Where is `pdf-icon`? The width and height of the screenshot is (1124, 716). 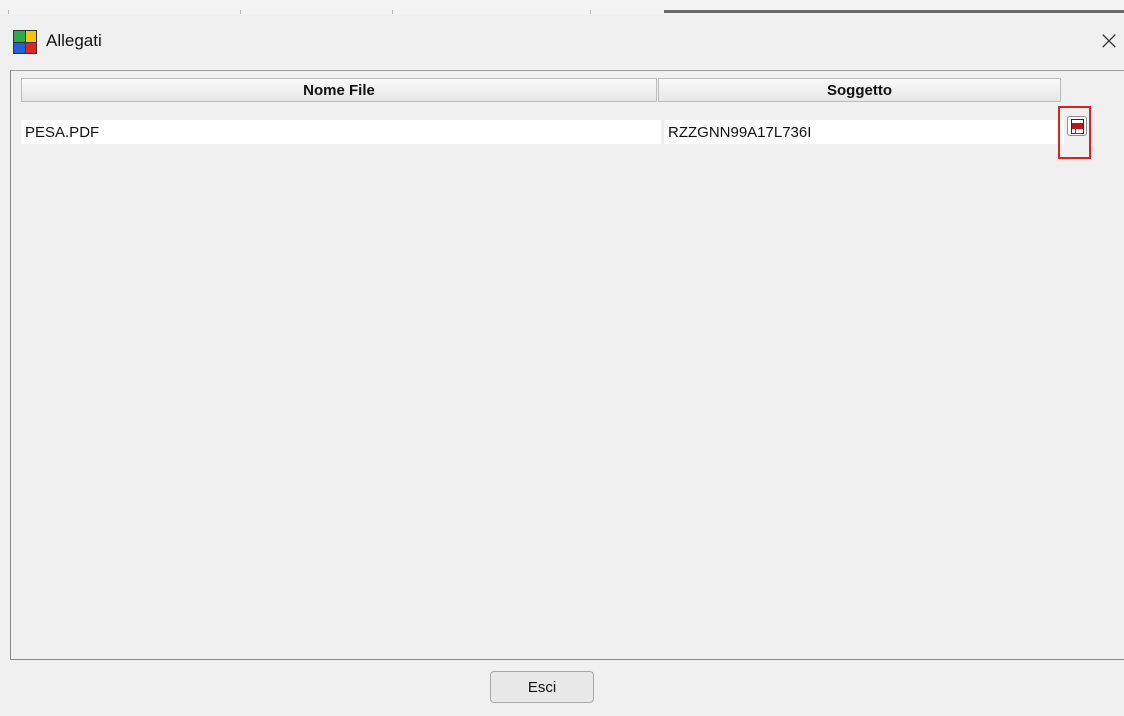 pdf-icon is located at coordinates (1077, 126).